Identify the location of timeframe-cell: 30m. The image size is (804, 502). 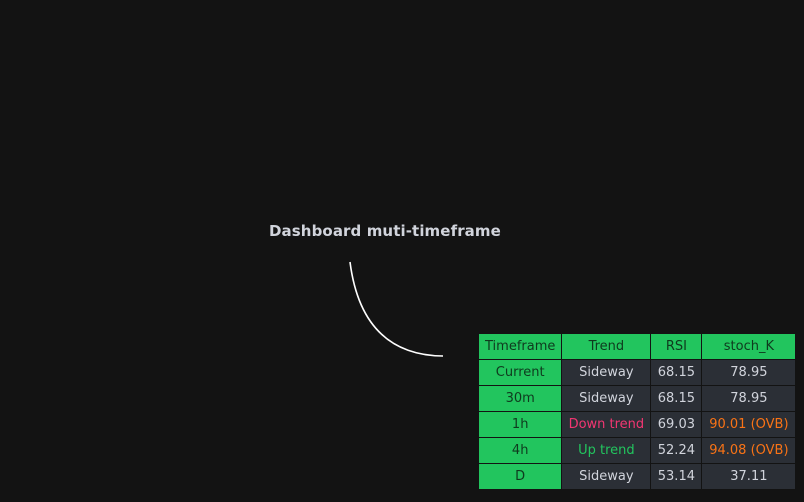
(520, 398).